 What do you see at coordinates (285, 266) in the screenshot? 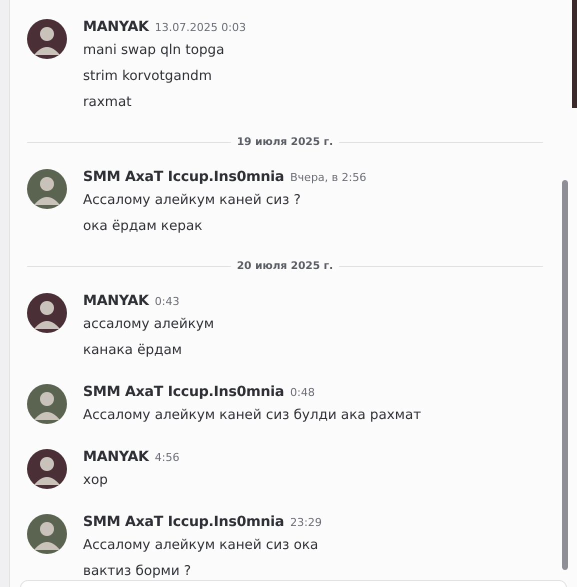
I see `date-divider: 20 июля 2025 г.` at bounding box center [285, 266].